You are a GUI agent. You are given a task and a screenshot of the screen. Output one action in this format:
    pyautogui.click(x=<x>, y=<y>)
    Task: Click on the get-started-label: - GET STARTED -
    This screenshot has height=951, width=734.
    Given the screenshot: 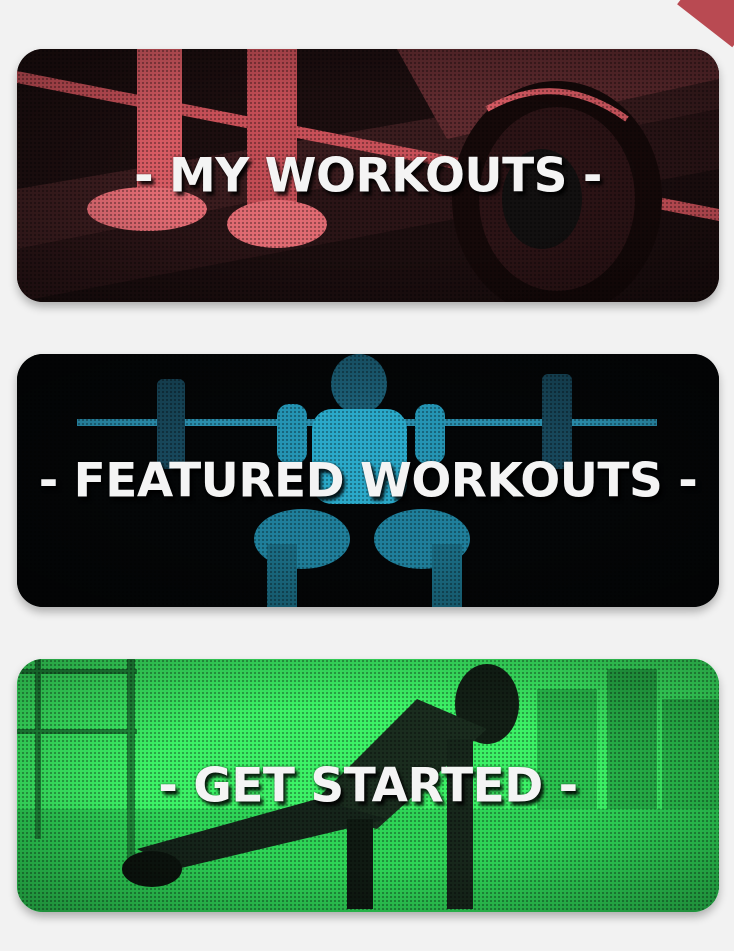 What is the action you would take?
    pyautogui.click(x=368, y=785)
    